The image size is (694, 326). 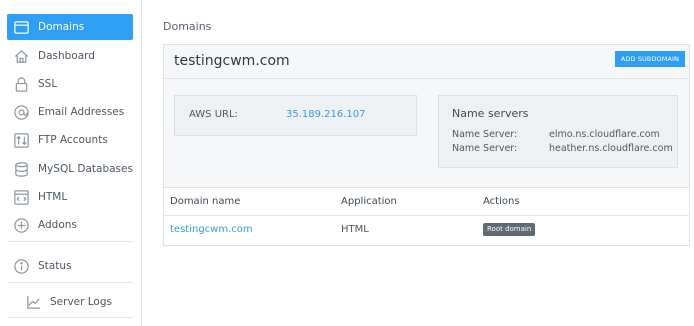 What do you see at coordinates (55, 266) in the screenshot?
I see `sidebar-item-label: Status` at bounding box center [55, 266].